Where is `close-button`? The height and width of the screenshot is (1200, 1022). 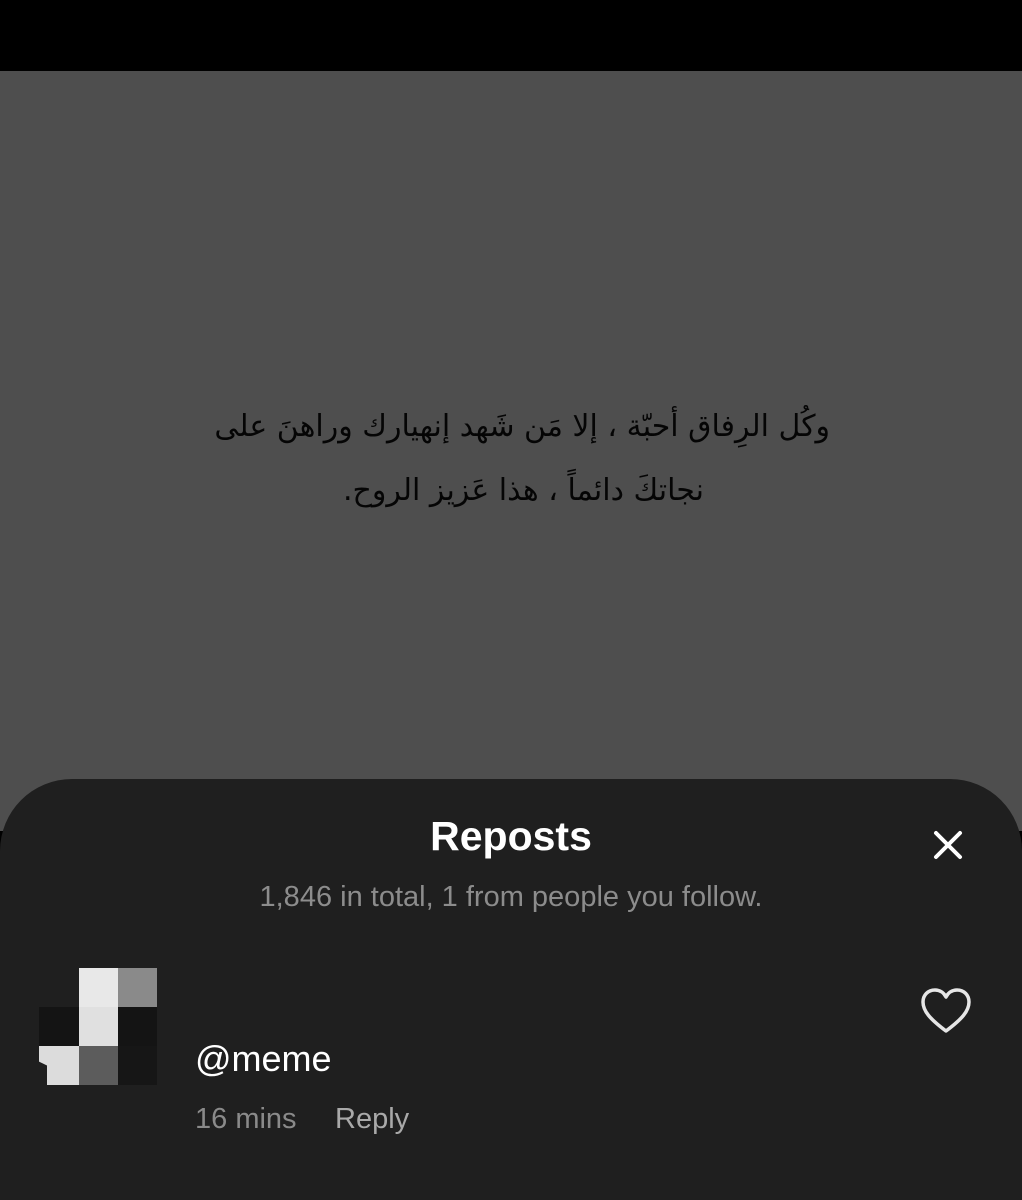
close-button is located at coordinates (948, 847).